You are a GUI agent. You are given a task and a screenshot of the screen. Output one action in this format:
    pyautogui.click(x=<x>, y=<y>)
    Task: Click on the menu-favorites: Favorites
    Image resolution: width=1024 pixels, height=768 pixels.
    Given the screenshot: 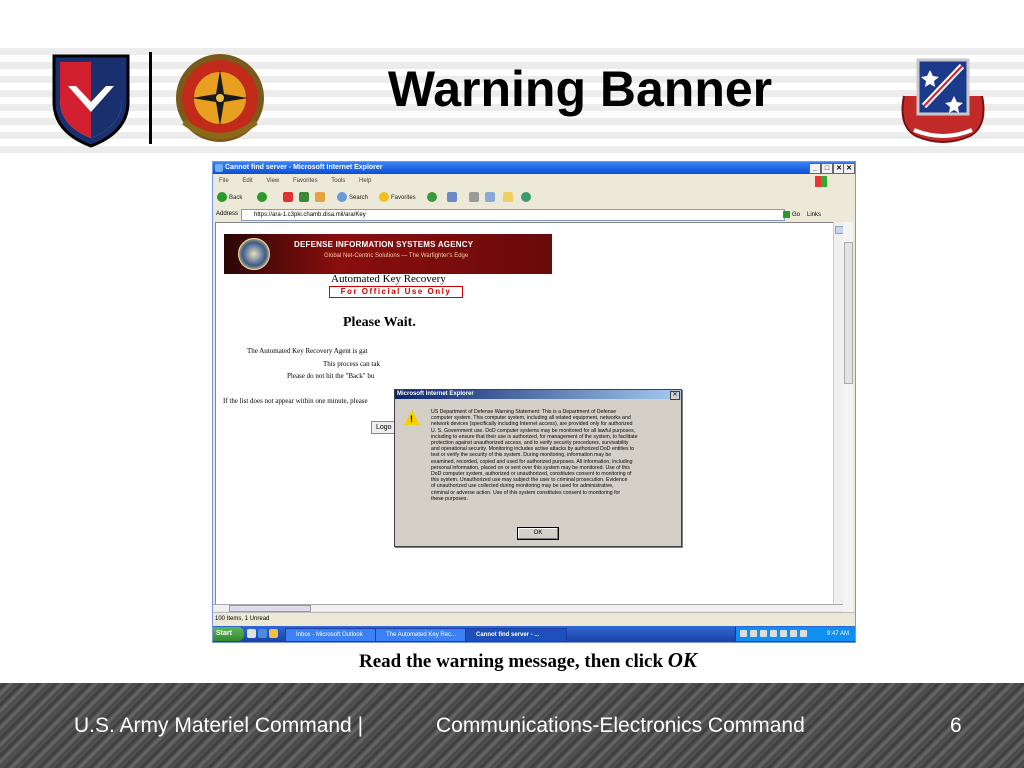 What is the action you would take?
    pyautogui.click(x=305, y=181)
    